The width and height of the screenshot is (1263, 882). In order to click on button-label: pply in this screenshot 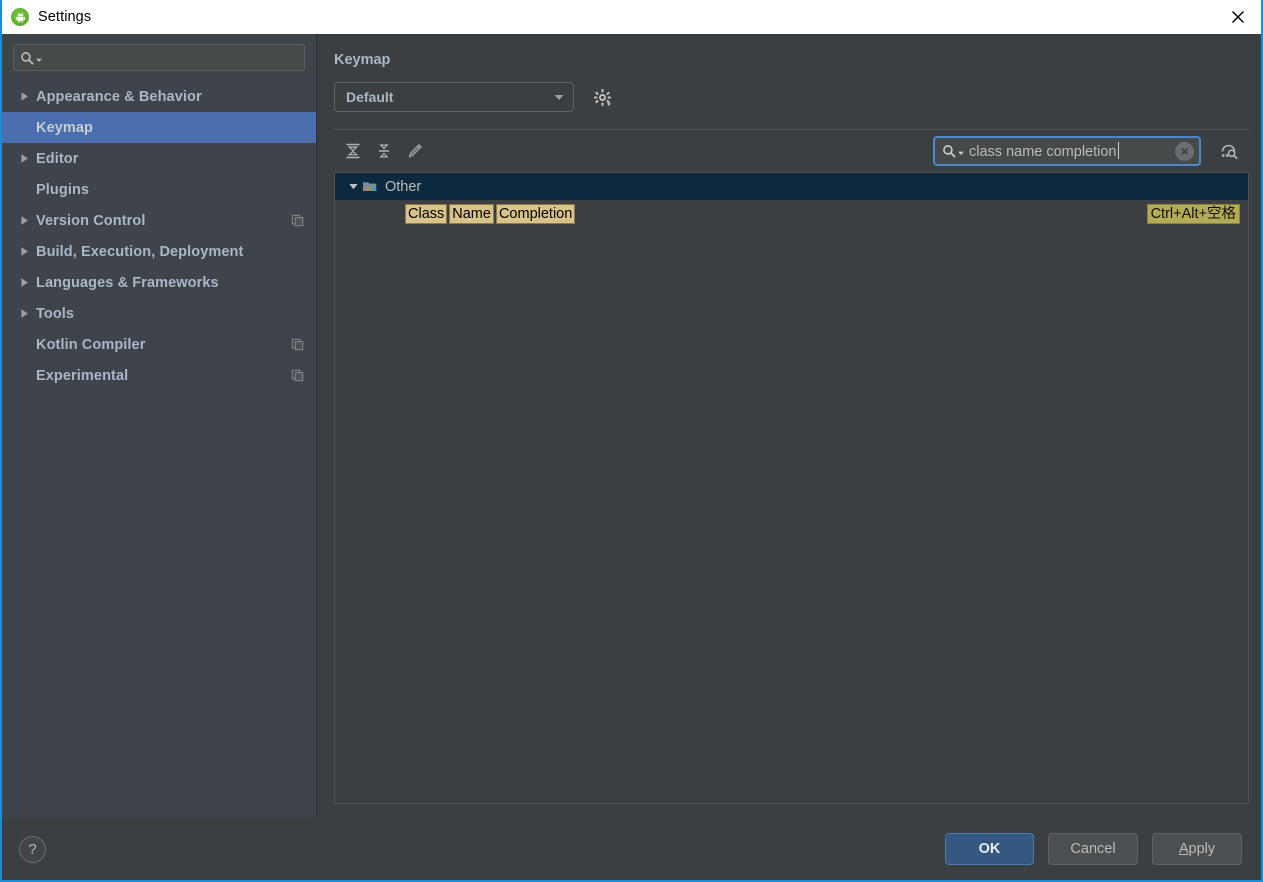, I will do `click(1202, 849)`.